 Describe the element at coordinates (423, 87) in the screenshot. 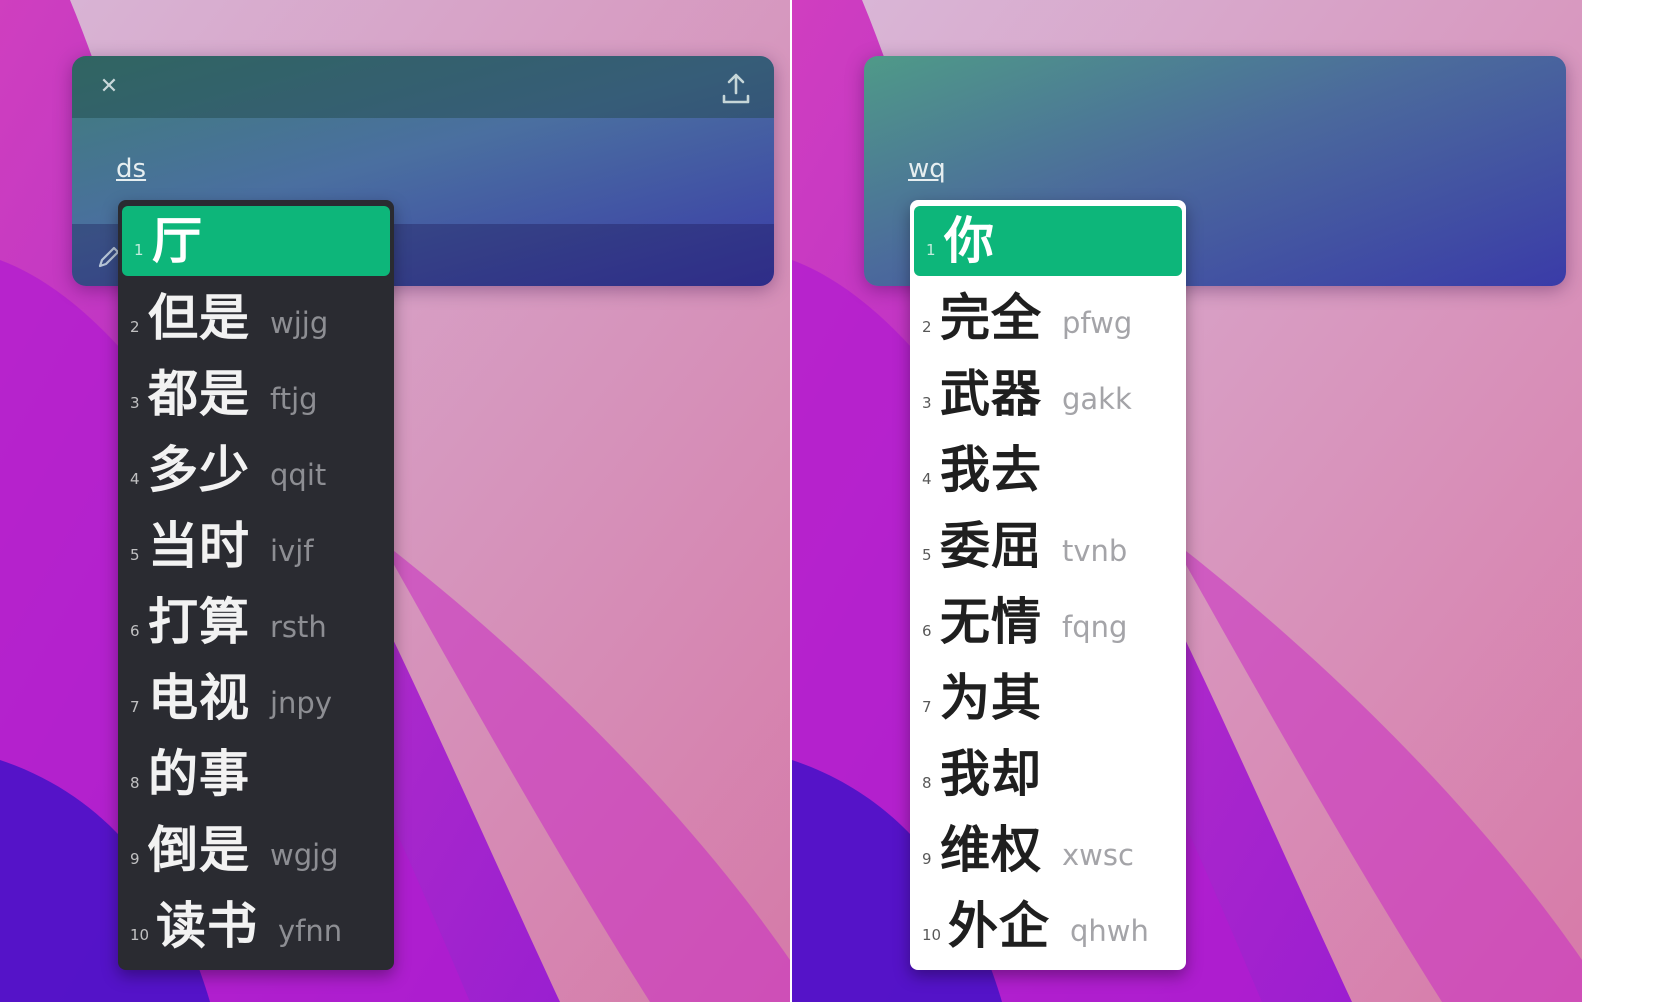

I see `title-bar: ✕` at that location.